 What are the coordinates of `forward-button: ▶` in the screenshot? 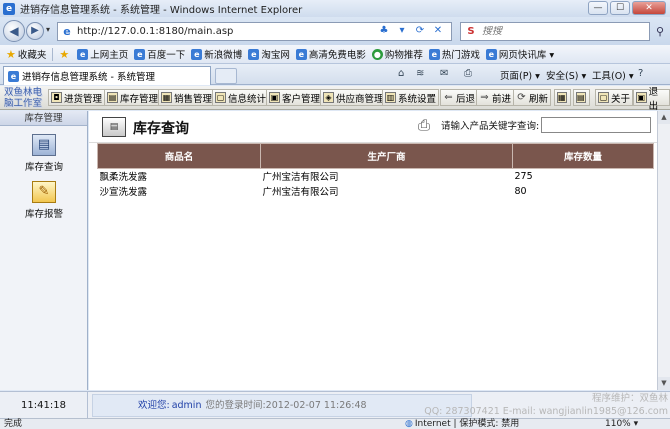 It's located at (35, 31).